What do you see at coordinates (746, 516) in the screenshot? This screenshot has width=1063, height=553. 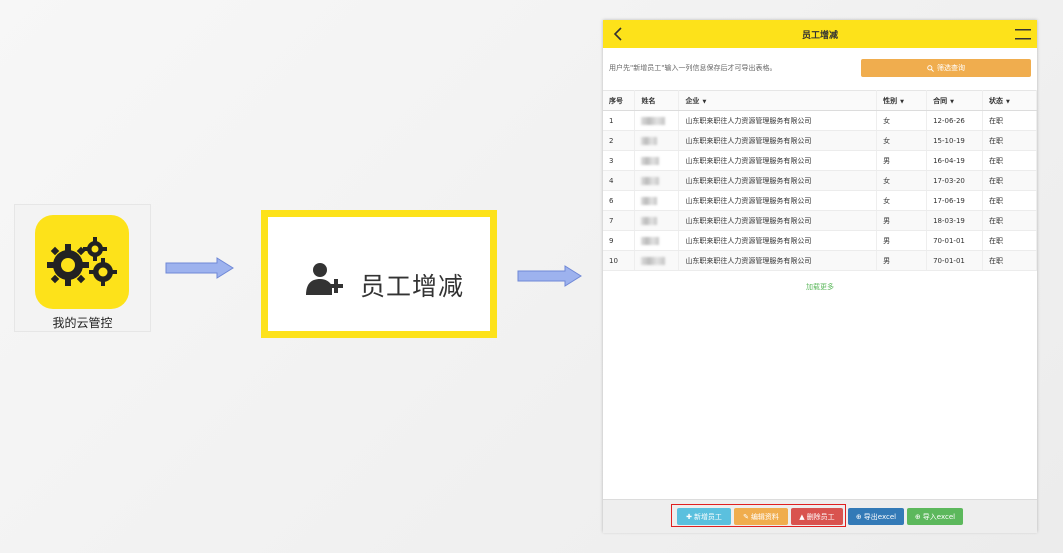 I see `edit-icon: ✎` at bounding box center [746, 516].